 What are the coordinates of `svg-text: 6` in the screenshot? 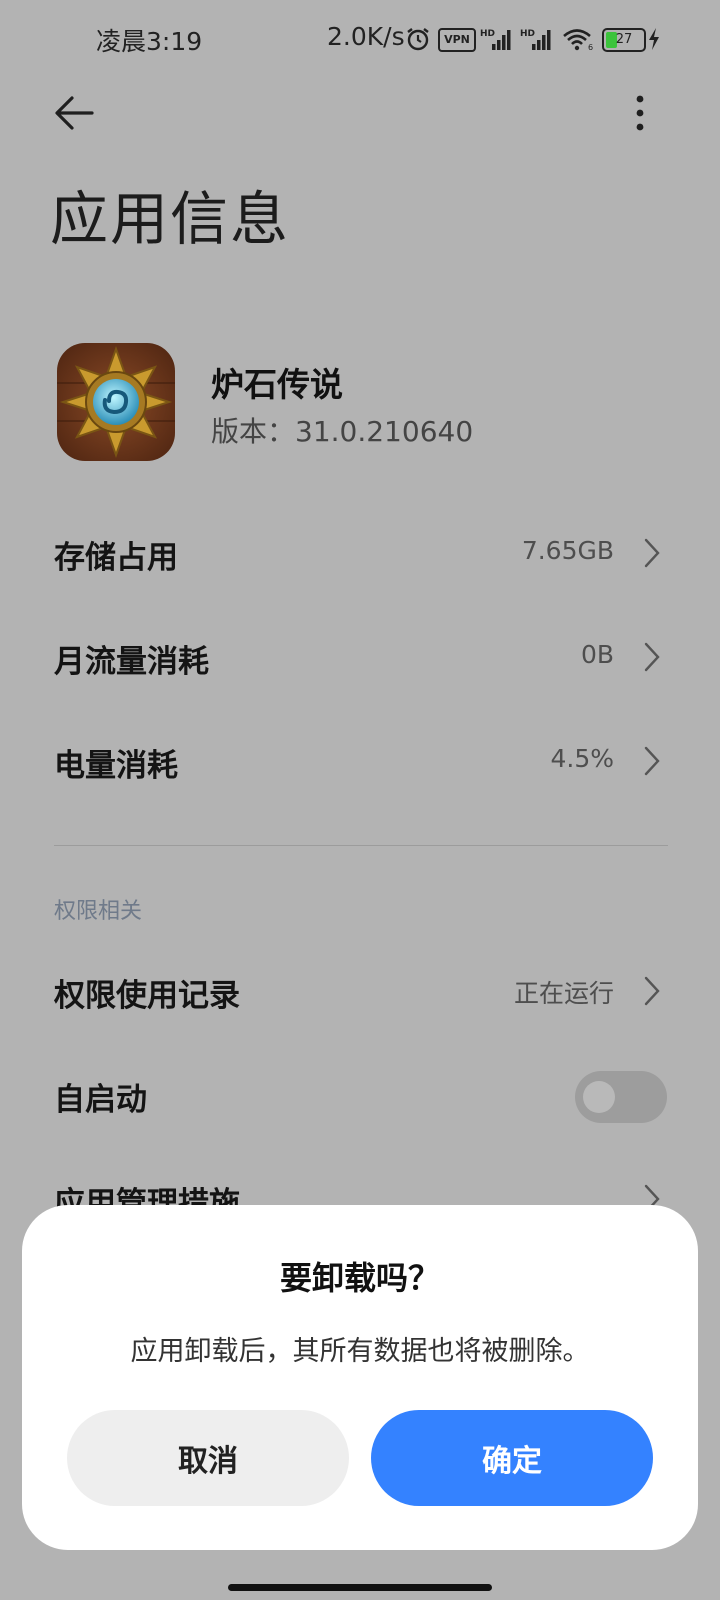 It's located at (590, 47).